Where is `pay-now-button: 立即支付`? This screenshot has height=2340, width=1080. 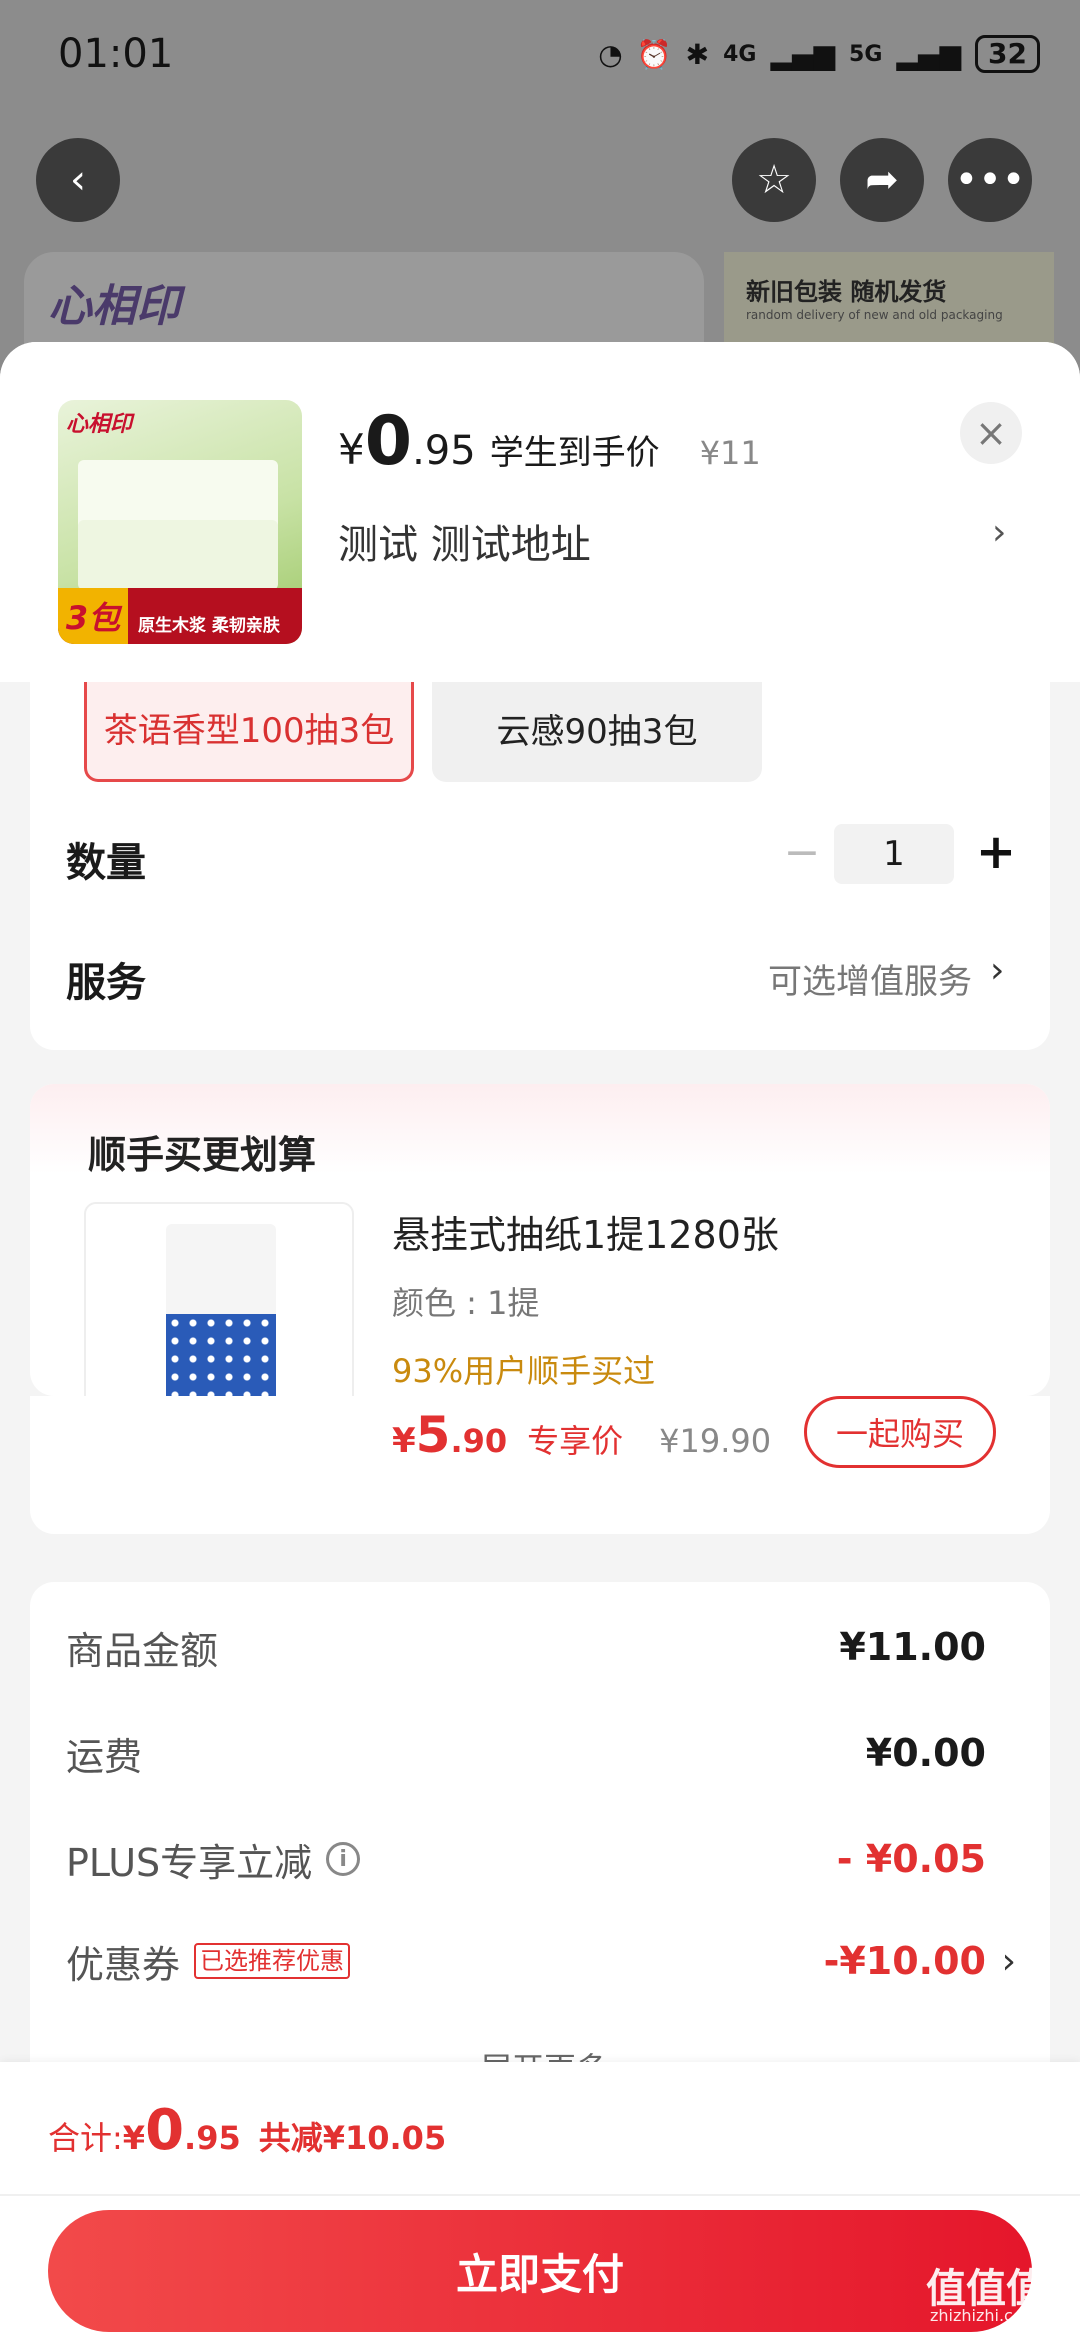
pay-now-button: 立即支付 is located at coordinates (540, 2271).